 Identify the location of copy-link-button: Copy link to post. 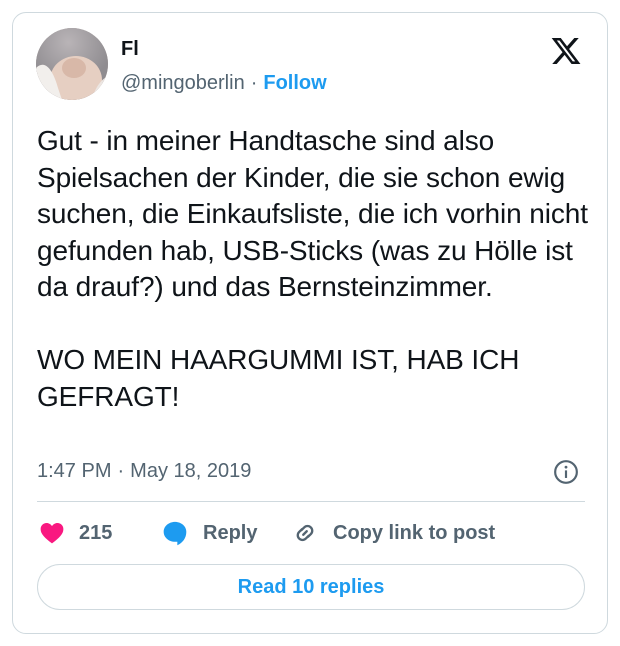
(393, 533).